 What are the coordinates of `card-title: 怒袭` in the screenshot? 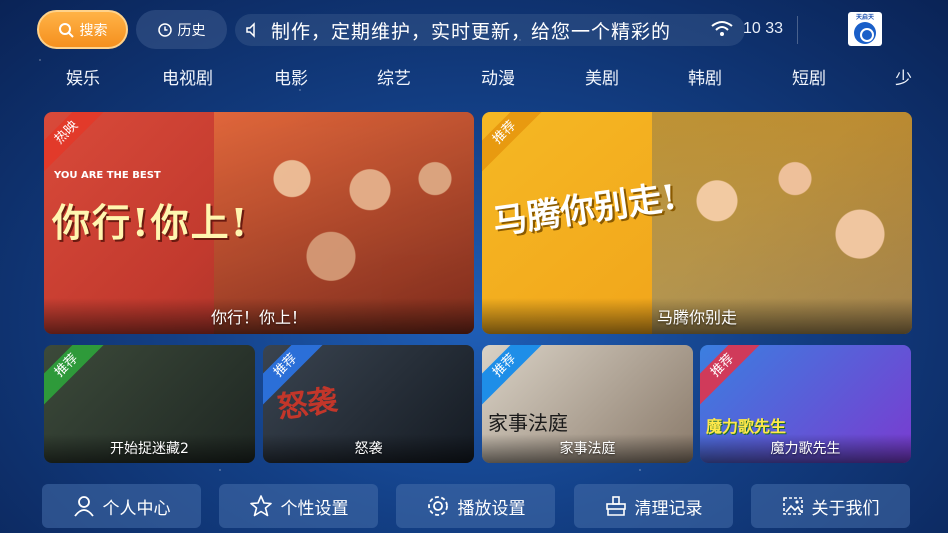 It's located at (368, 448).